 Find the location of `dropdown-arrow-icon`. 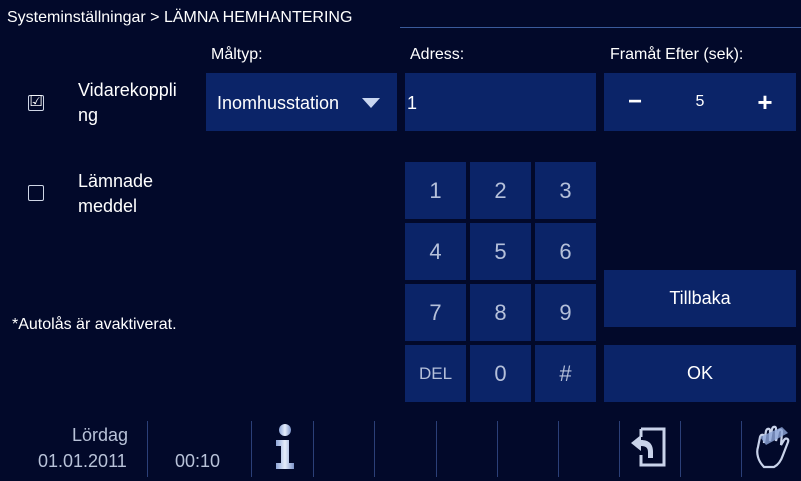

dropdown-arrow-icon is located at coordinates (371, 103).